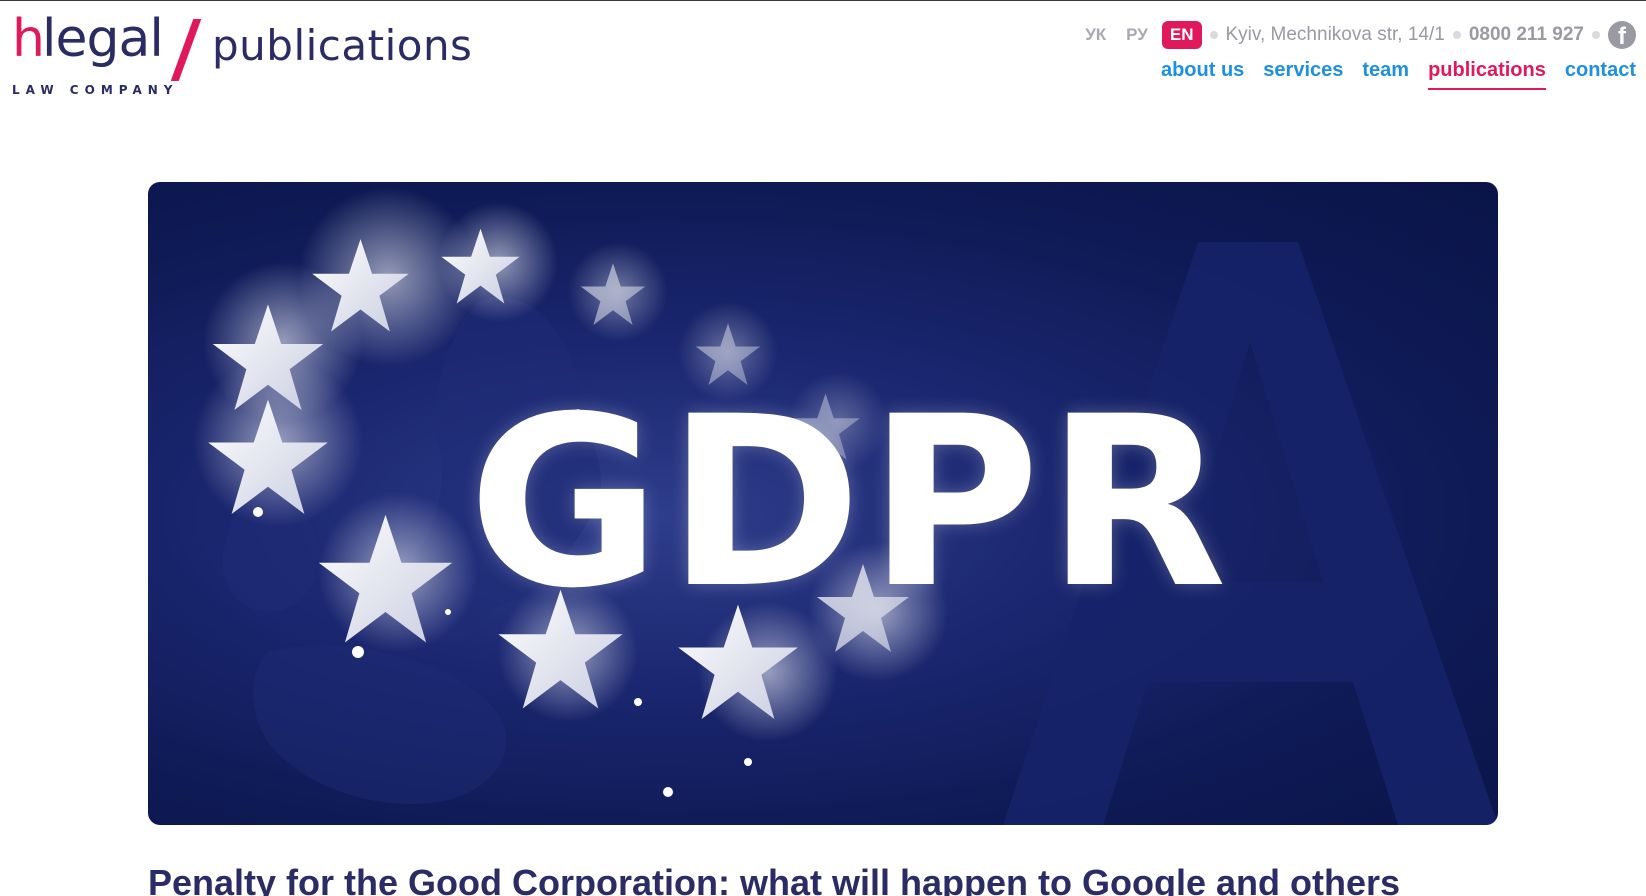 The width and height of the screenshot is (1646, 896). What do you see at coordinates (1600, 74) in the screenshot?
I see `nav-contact: contact` at bounding box center [1600, 74].